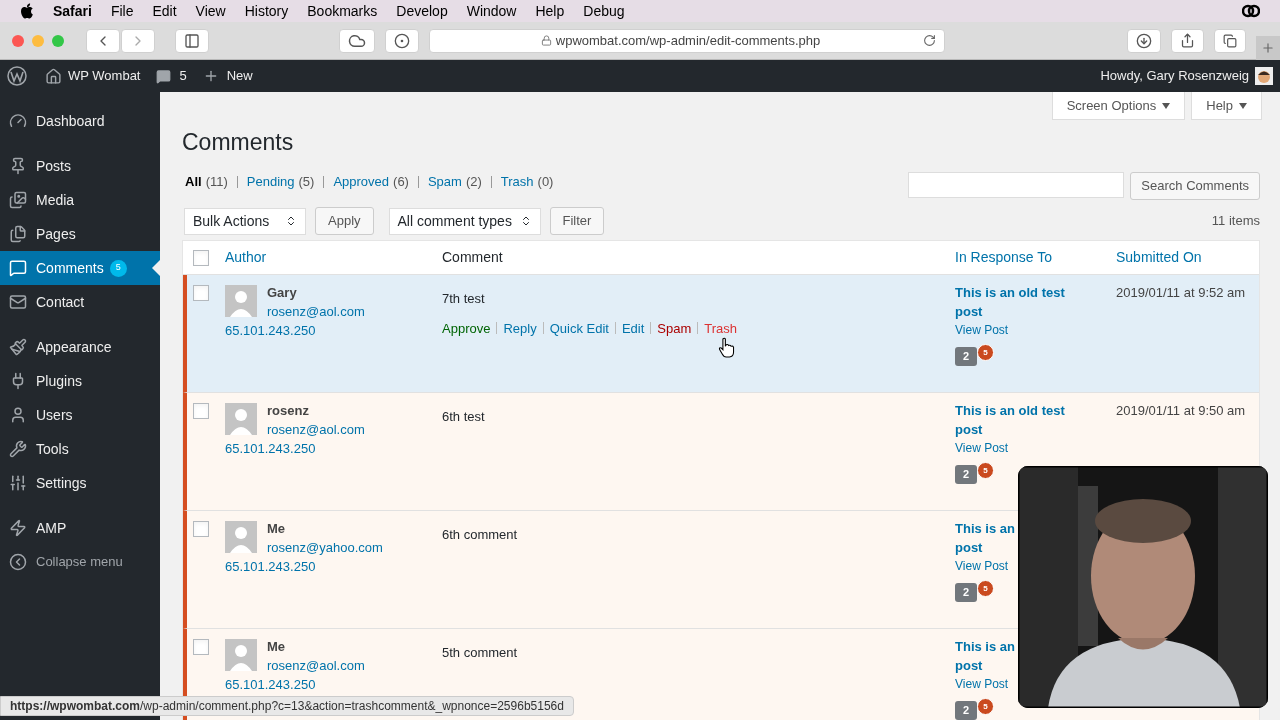 This screenshot has width=1280, height=720. Describe the element at coordinates (104, 76) in the screenshot. I see `site-name-link: WP Wombat` at that location.